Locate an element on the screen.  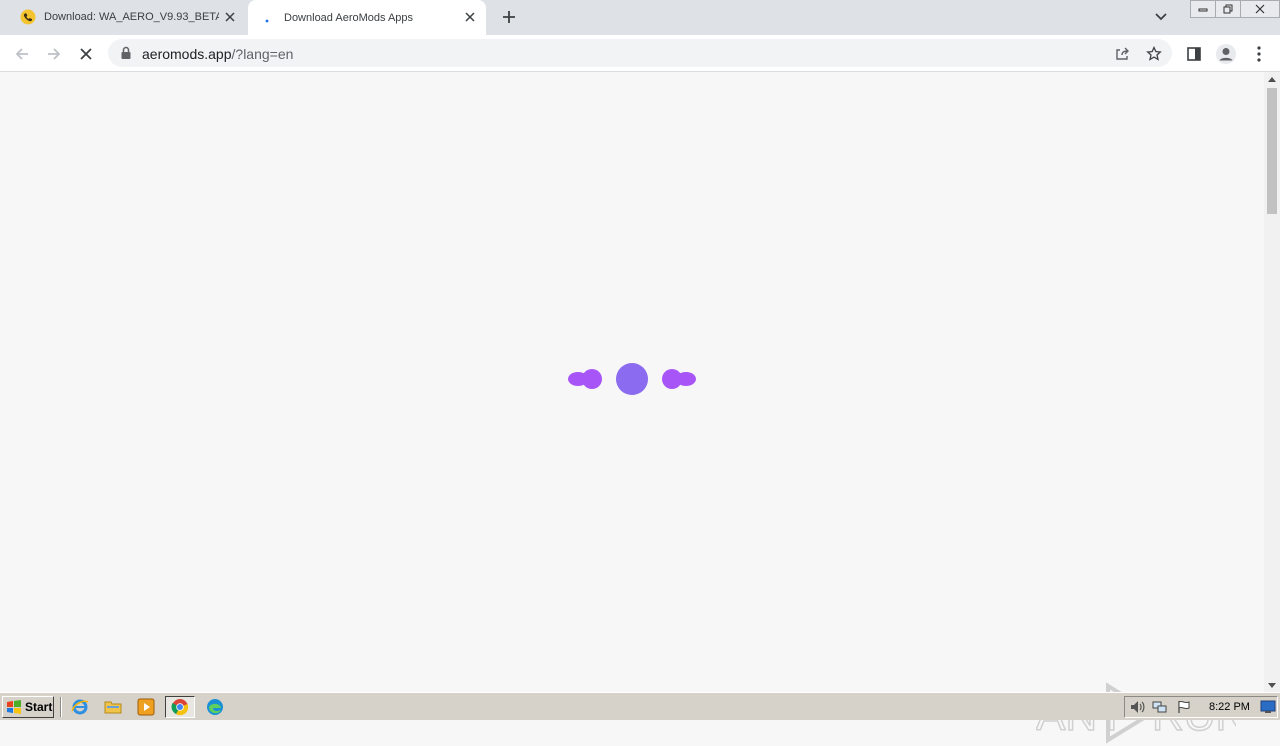
minimize-icon is located at coordinates (1203, 10).